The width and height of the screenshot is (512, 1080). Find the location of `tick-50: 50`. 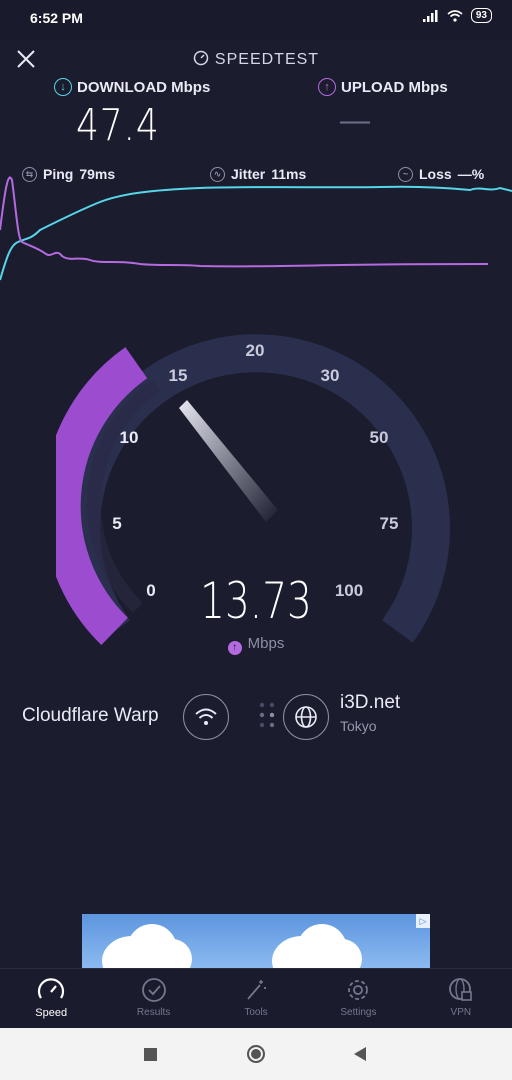

tick-50: 50 is located at coordinates (379, 437).